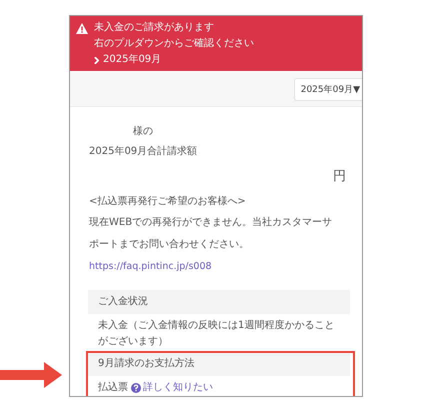 The height and width of the screenshot is (415, 429). Describe the element at coordinates (174, 43) in the screenshot. I see `alert-text: 右のプルダウンからご確認ください` at that location.